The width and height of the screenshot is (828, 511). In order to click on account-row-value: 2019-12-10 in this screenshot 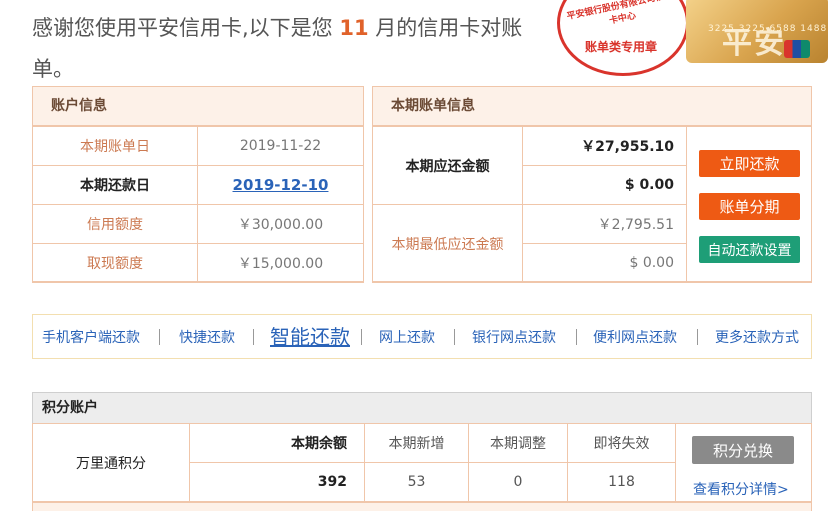, I will do `click(280, 185)`.